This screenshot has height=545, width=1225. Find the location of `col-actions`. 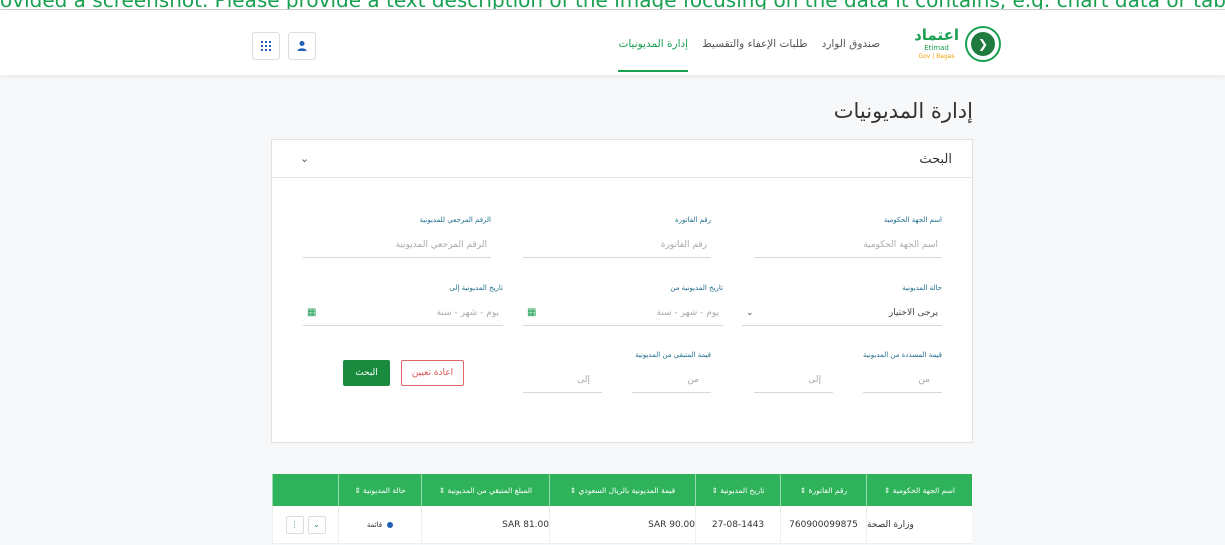

col-actions is located at coordinates (305, 490).